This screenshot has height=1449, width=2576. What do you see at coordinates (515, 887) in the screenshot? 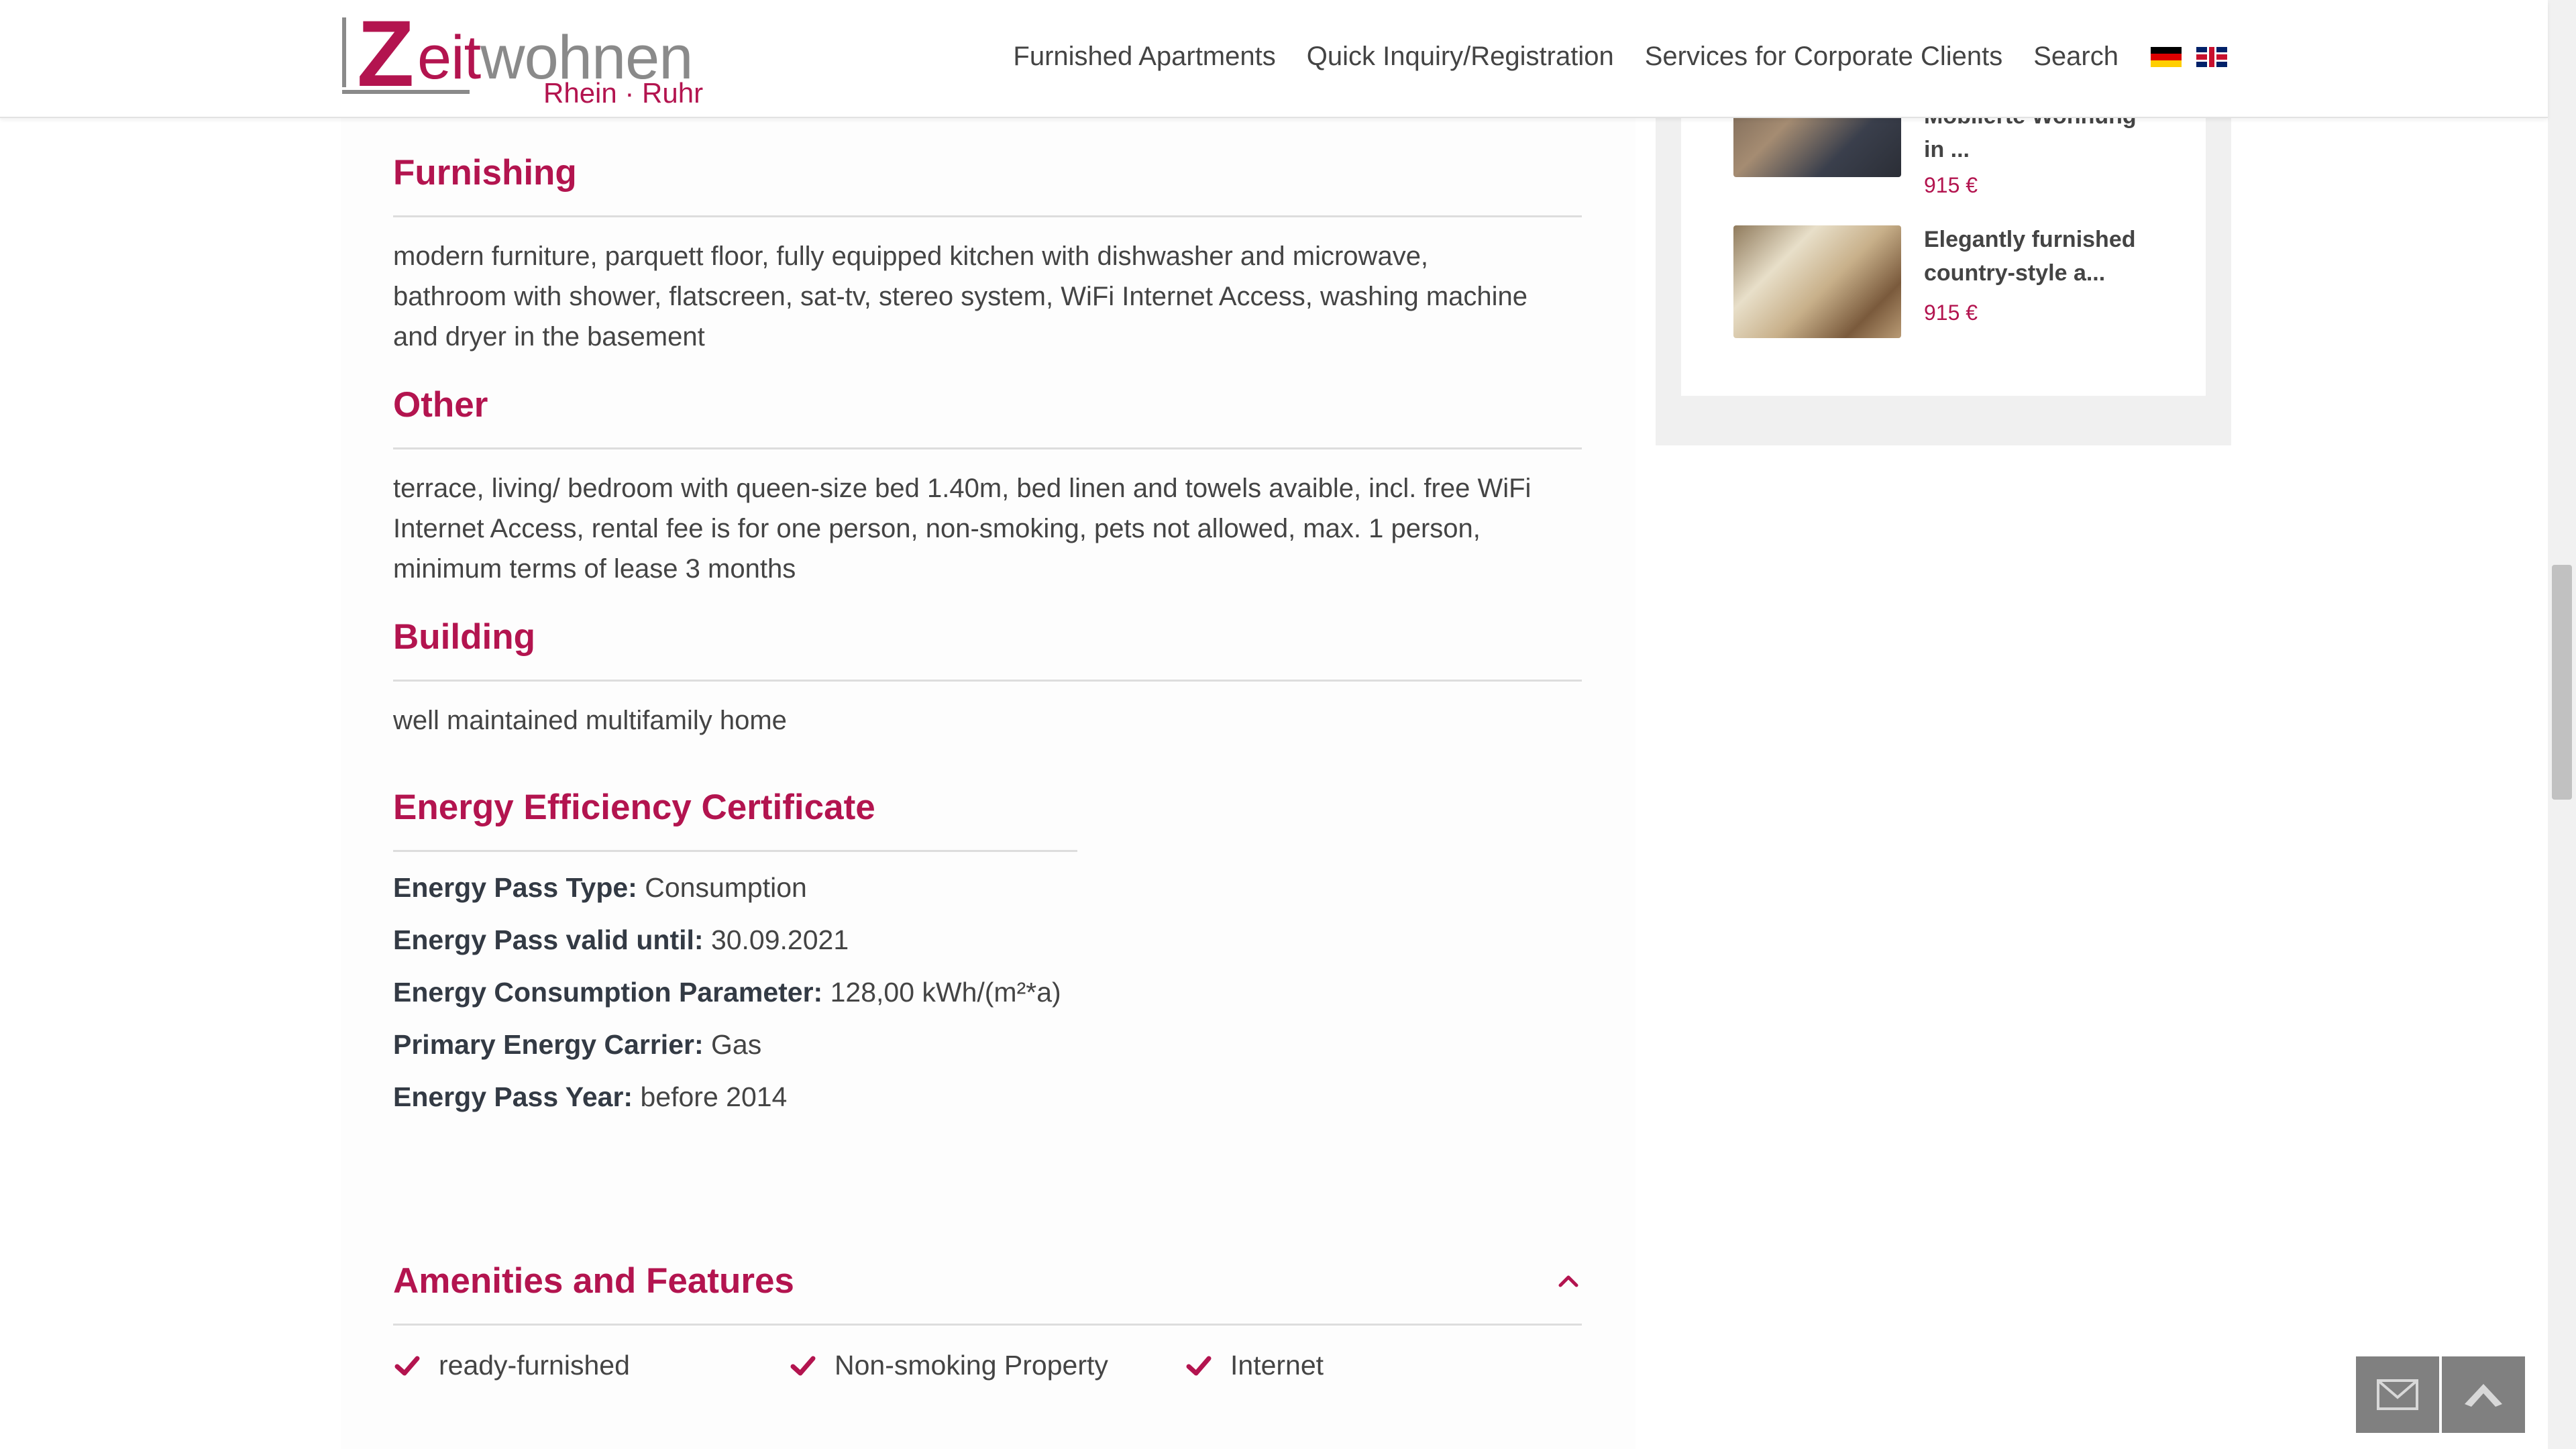
I see `energy-label: Energy Pass Type:` at bounding box center [515, 887].